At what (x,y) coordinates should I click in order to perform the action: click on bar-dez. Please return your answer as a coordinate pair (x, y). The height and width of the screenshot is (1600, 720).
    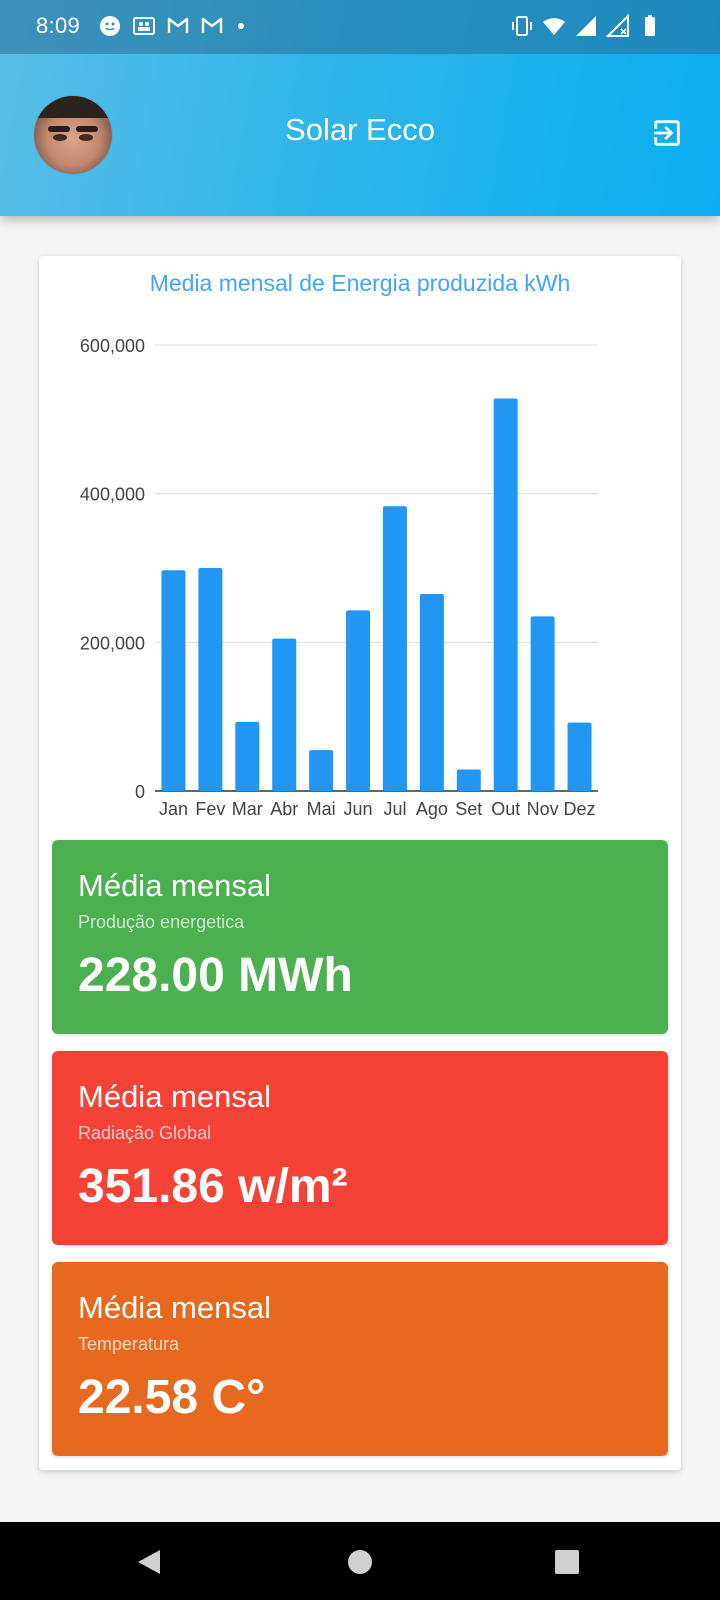
    Looking at the image, I should click on (579, 756).